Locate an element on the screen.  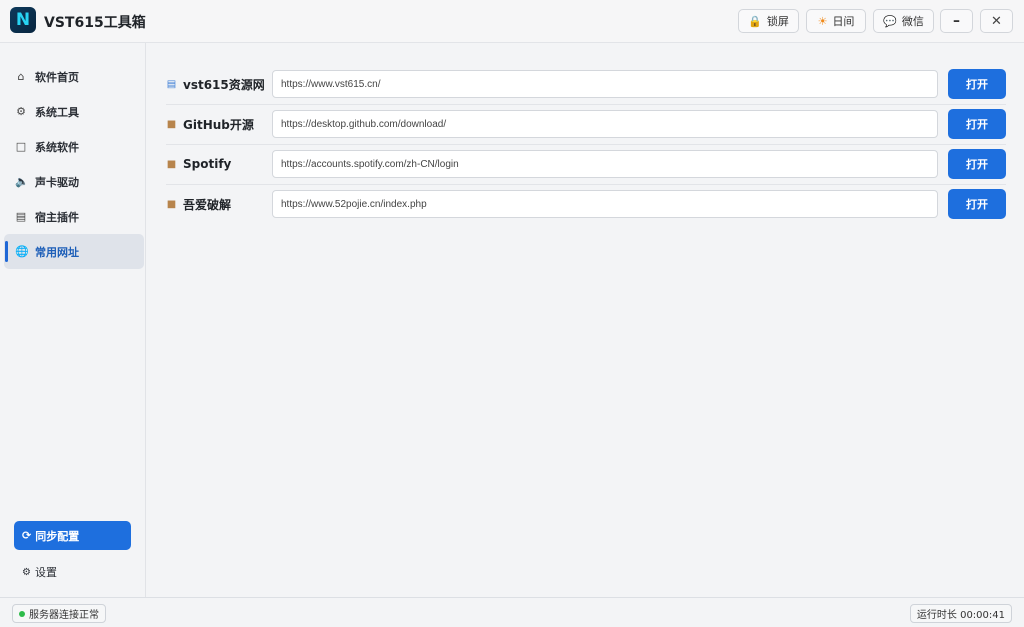
link-label: ■ 吾爱破解 is located at coordinates (198, 204).